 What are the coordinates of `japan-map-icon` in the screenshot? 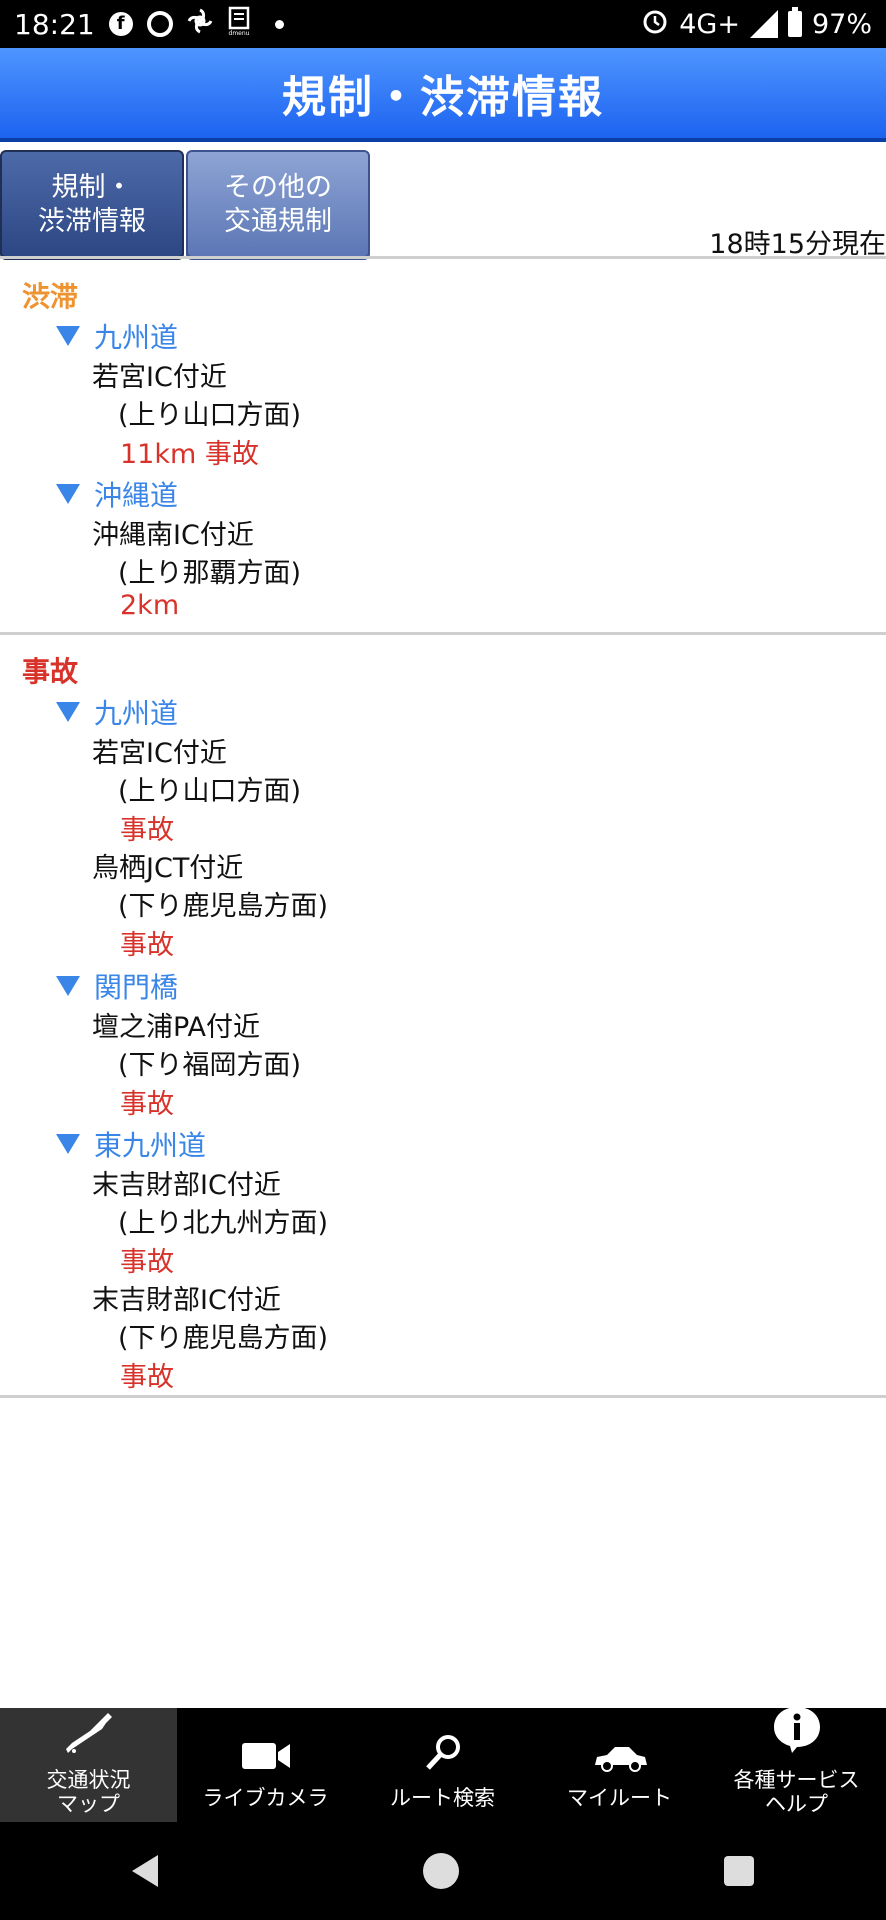 It's located at (89, 1735).